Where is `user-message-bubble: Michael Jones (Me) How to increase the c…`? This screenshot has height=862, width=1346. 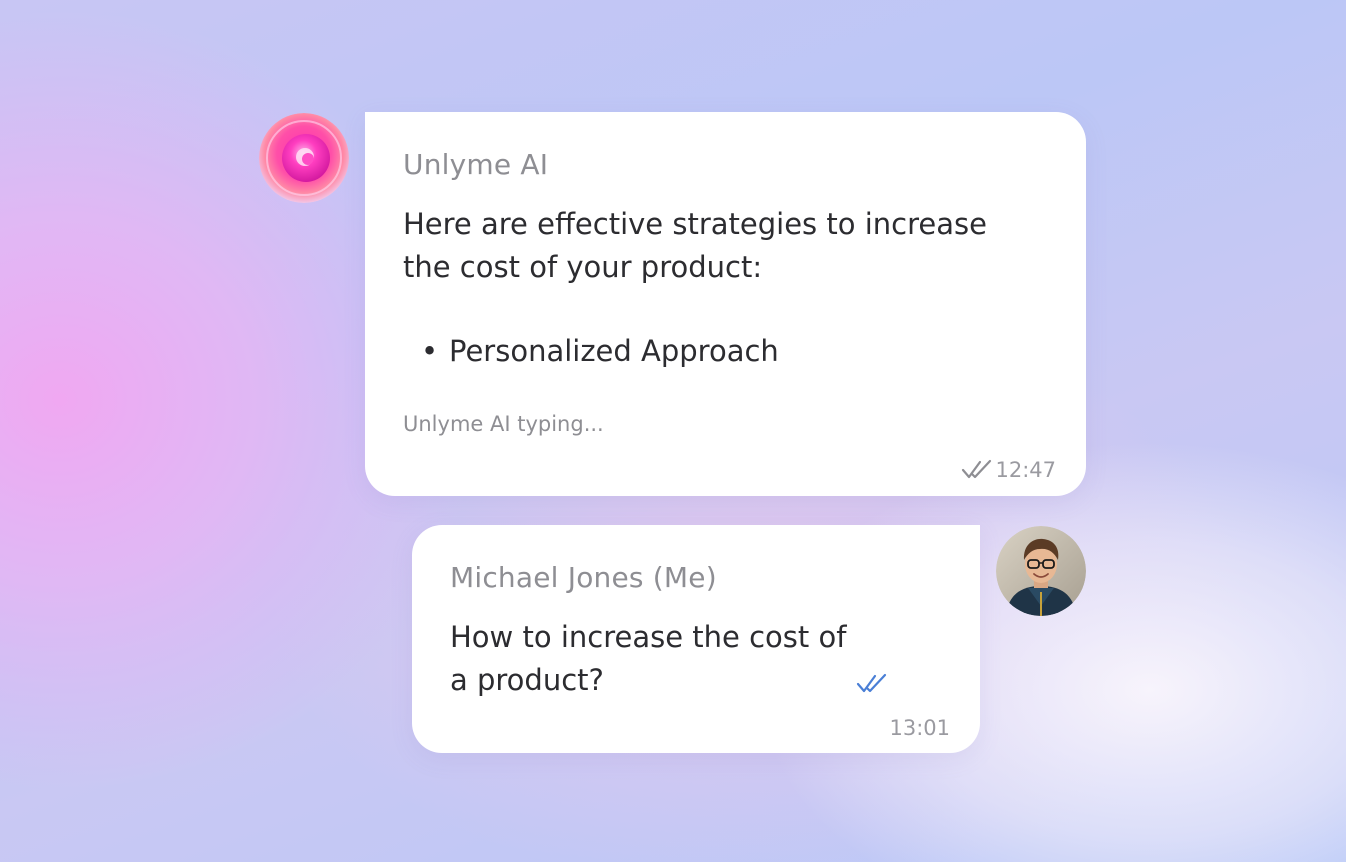 user-message-bubble: Michael Jones (Me) How to increase the c… is located at coordinates (696, 639).